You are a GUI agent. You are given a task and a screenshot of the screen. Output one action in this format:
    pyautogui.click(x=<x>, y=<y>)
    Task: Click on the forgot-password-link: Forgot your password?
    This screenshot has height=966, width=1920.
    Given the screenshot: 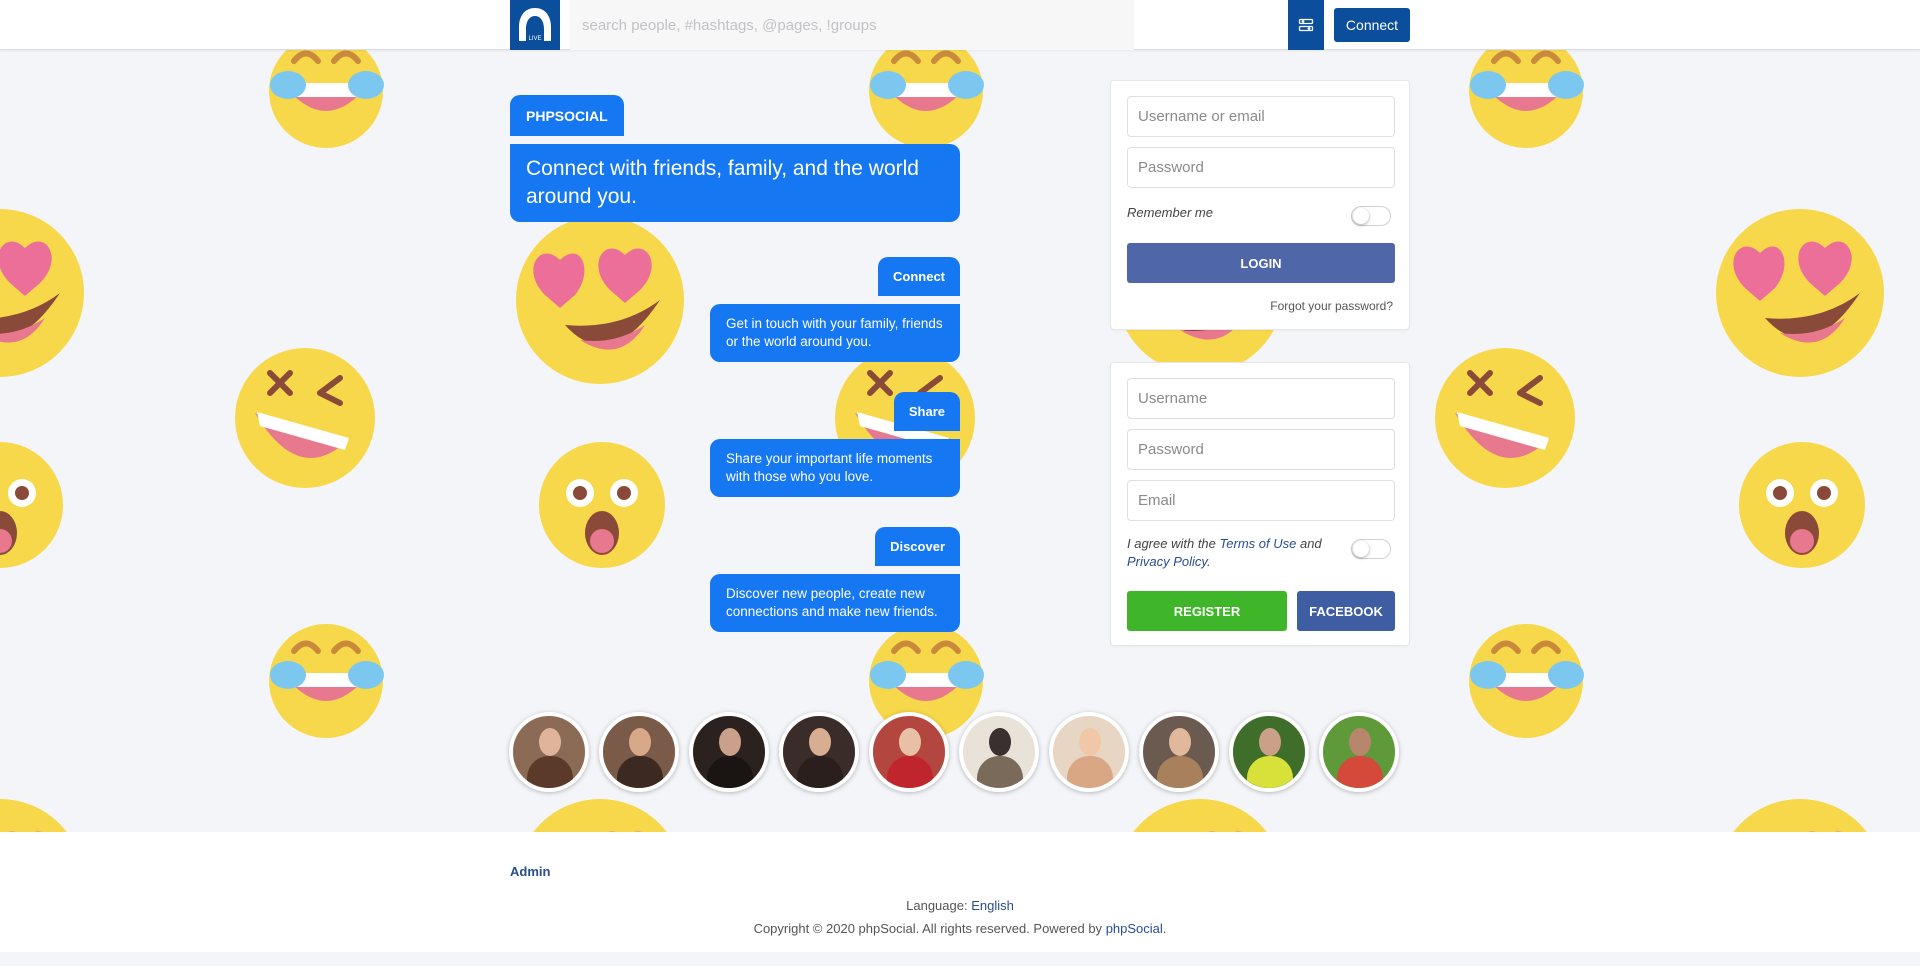 What is the action you would take?
    pyautogui.click(x=1331, y=306)
    